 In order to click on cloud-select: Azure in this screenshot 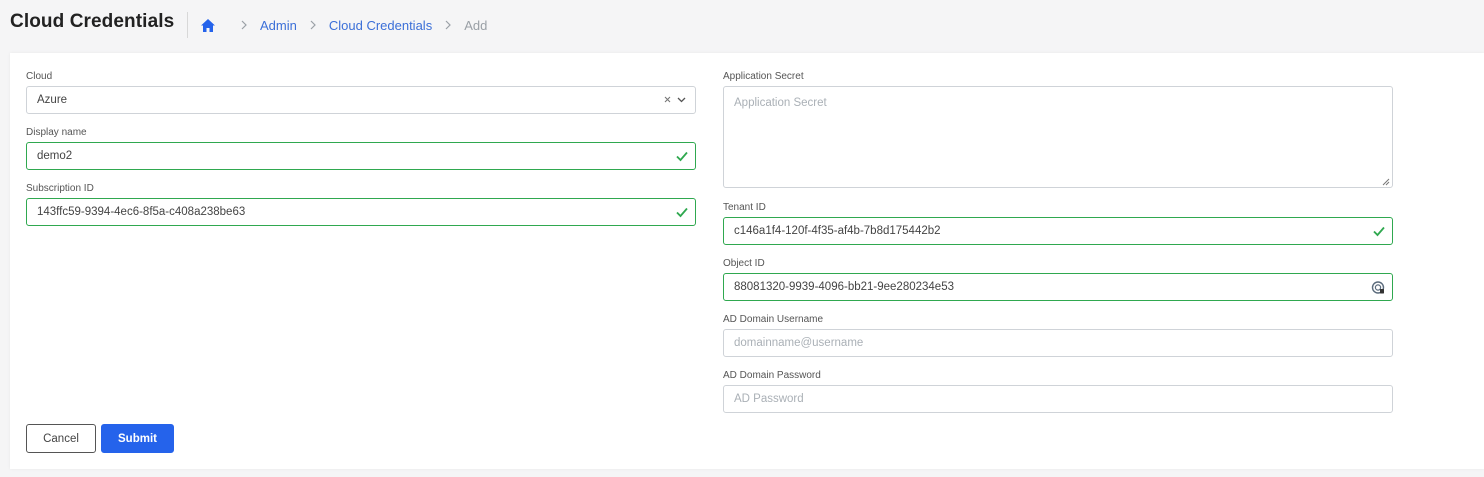, I will do `click(361, 100)`.